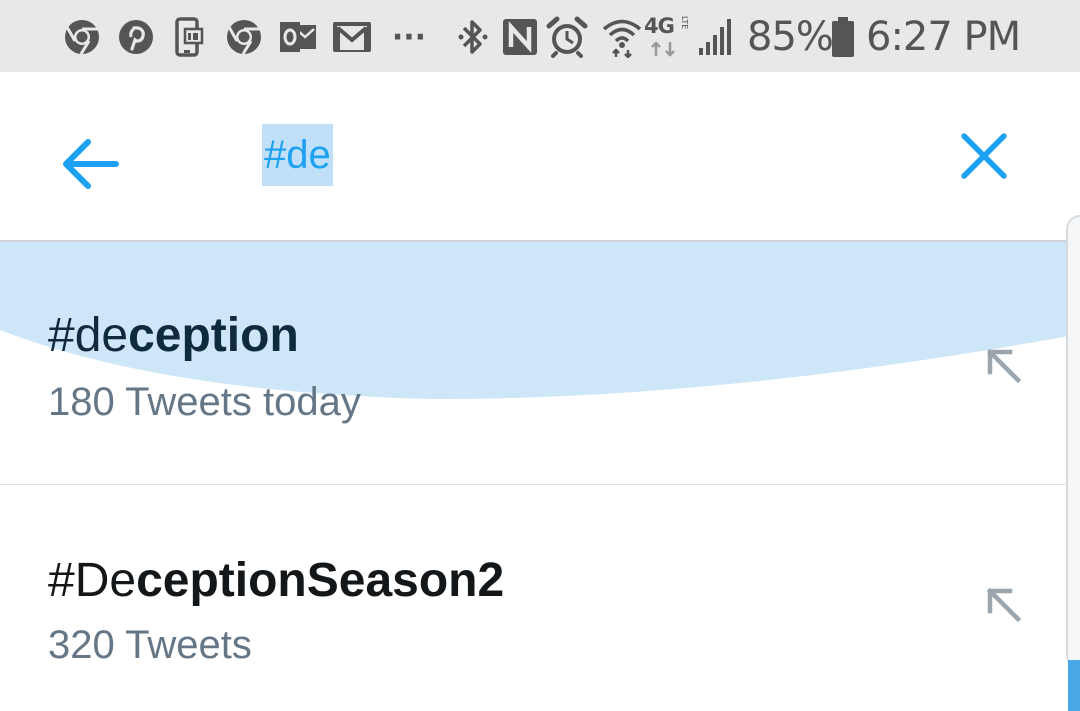  What do you see at coordinates (1073, 442) in the screenshot?
I see `edge-panel-handle` at bounding box center [1073, 442].